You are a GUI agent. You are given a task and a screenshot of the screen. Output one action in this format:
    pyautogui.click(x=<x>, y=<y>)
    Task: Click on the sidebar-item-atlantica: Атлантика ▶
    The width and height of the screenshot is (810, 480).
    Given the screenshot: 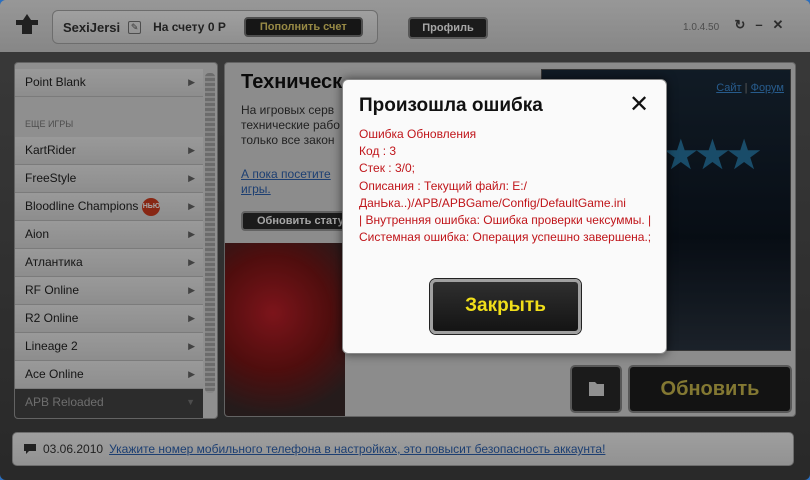 What is the action you would take?
    pyautogui.click(x=109, y=263)
    